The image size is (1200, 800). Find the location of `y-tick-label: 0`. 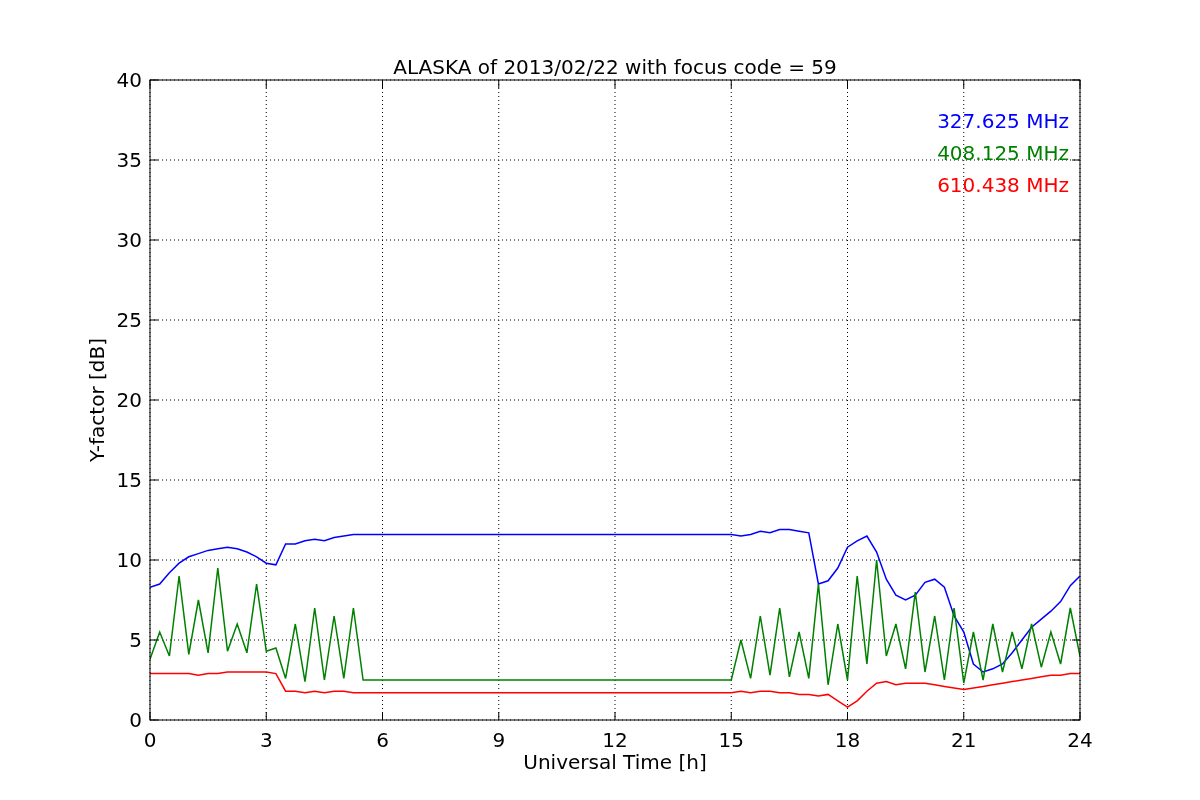

y-tick-label: 0 is located at coordinates (135, 720).